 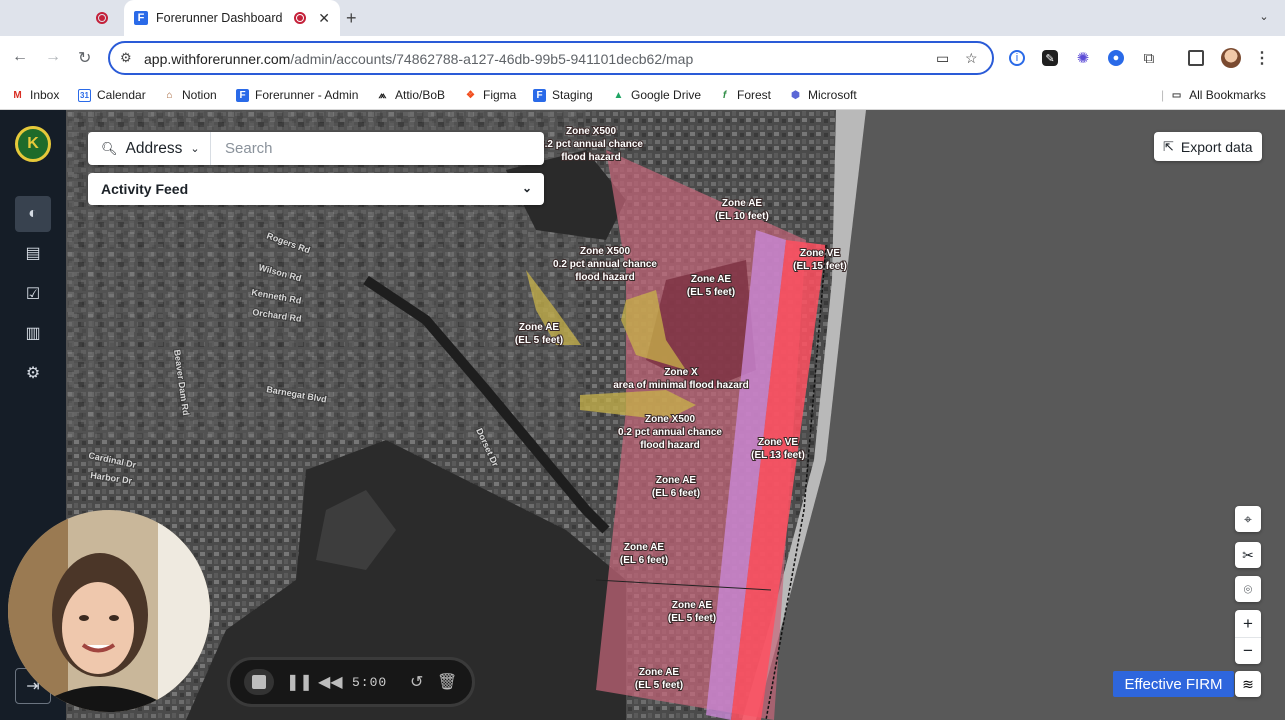 I want to click on microsoft-icon: ⬢, so click(x=795, y=95).